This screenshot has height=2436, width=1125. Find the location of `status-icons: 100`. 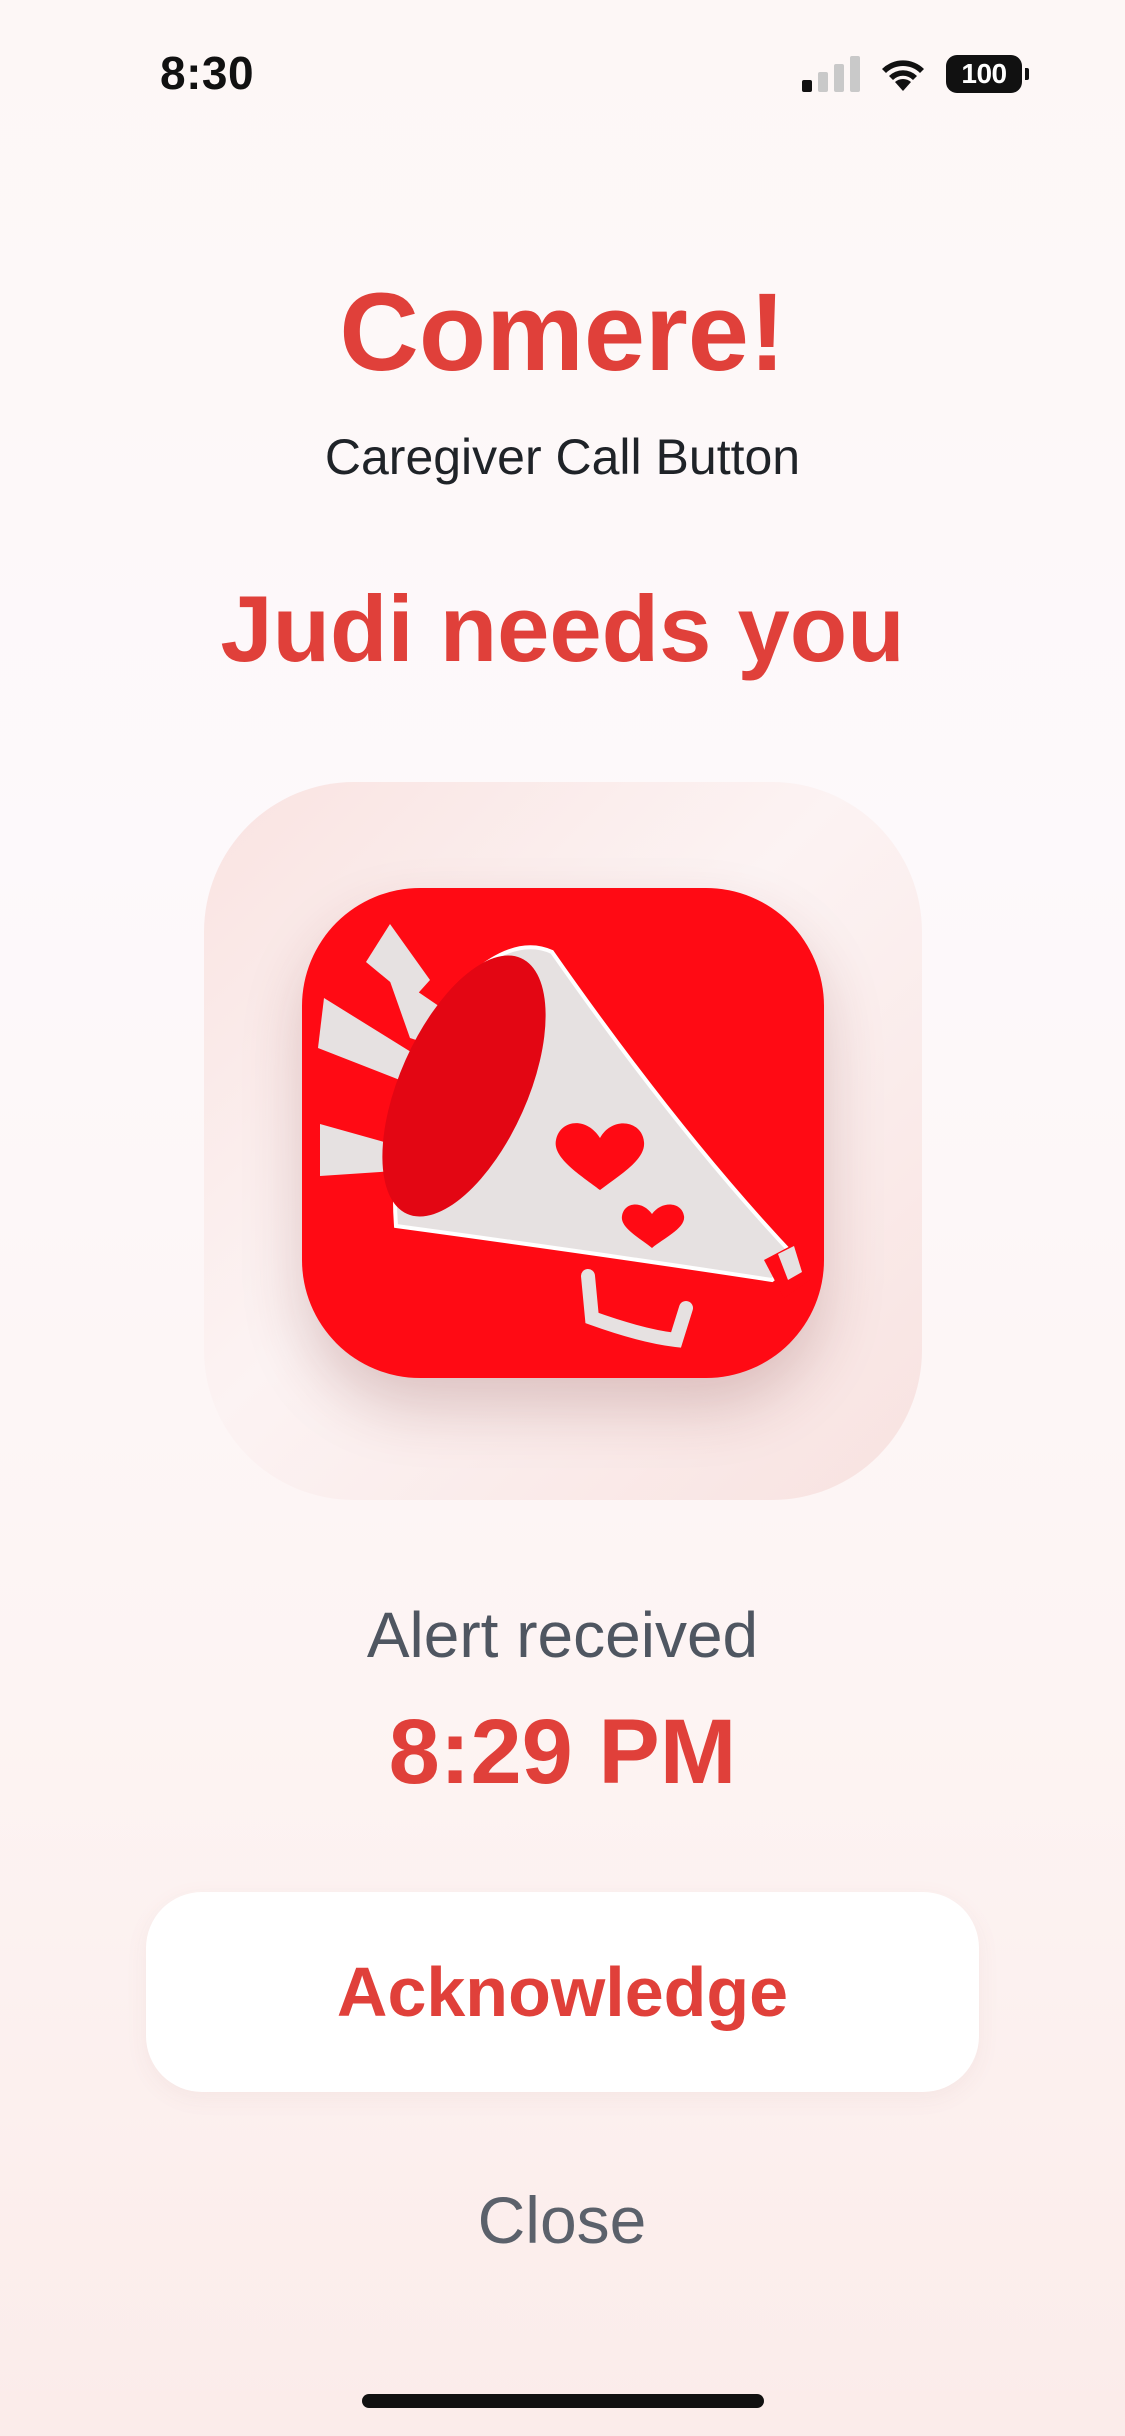

status-icons: 100 is located at coordinates (915, 74).